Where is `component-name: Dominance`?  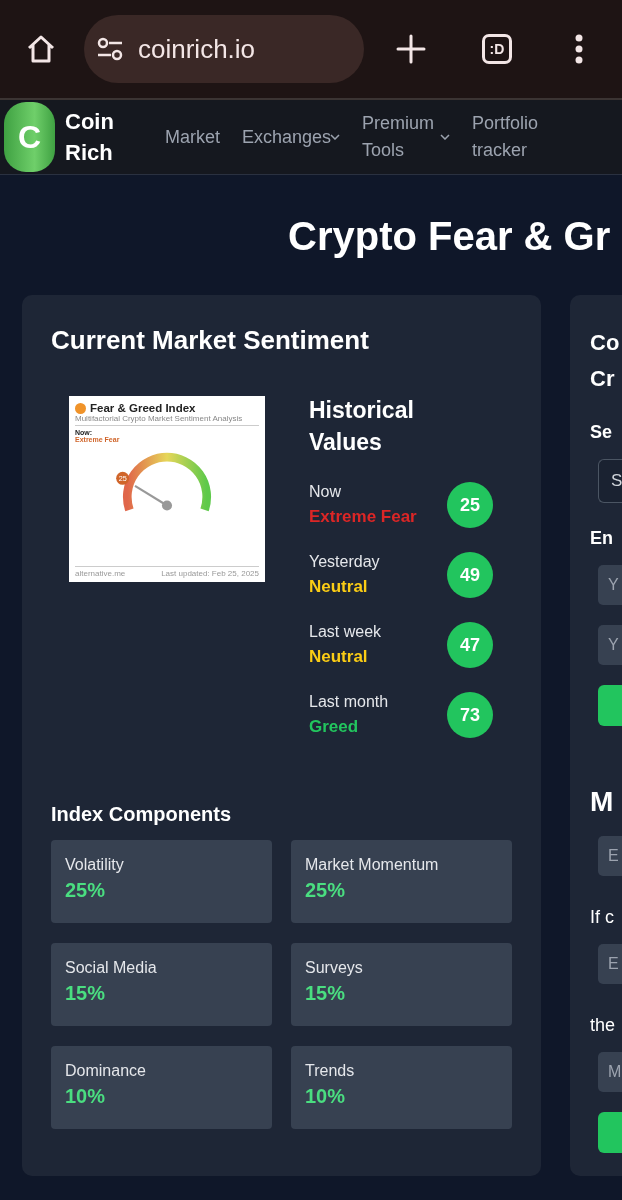
component-name: Dominance is located at coordinates (106, 1071).